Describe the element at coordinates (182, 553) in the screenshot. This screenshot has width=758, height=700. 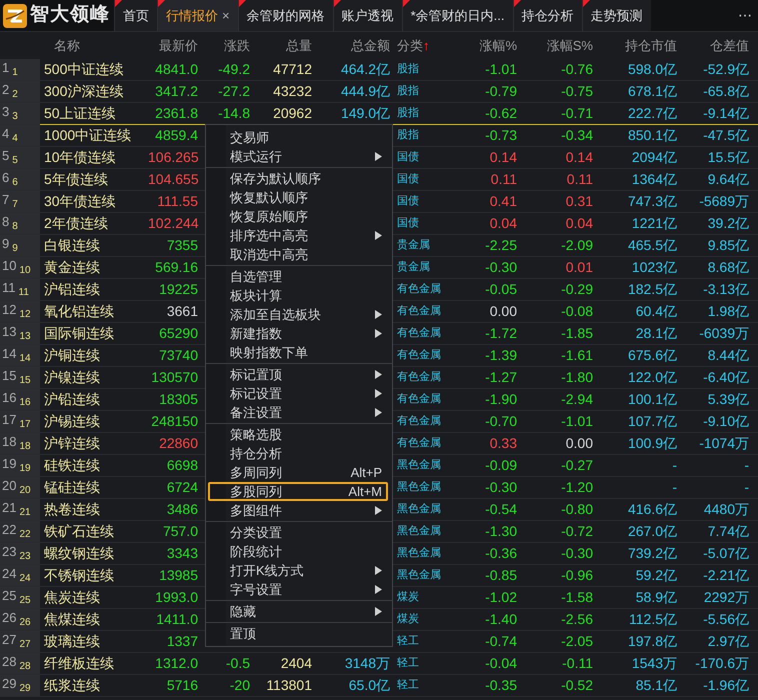
I see `table-cell-text: 3343` at that location.